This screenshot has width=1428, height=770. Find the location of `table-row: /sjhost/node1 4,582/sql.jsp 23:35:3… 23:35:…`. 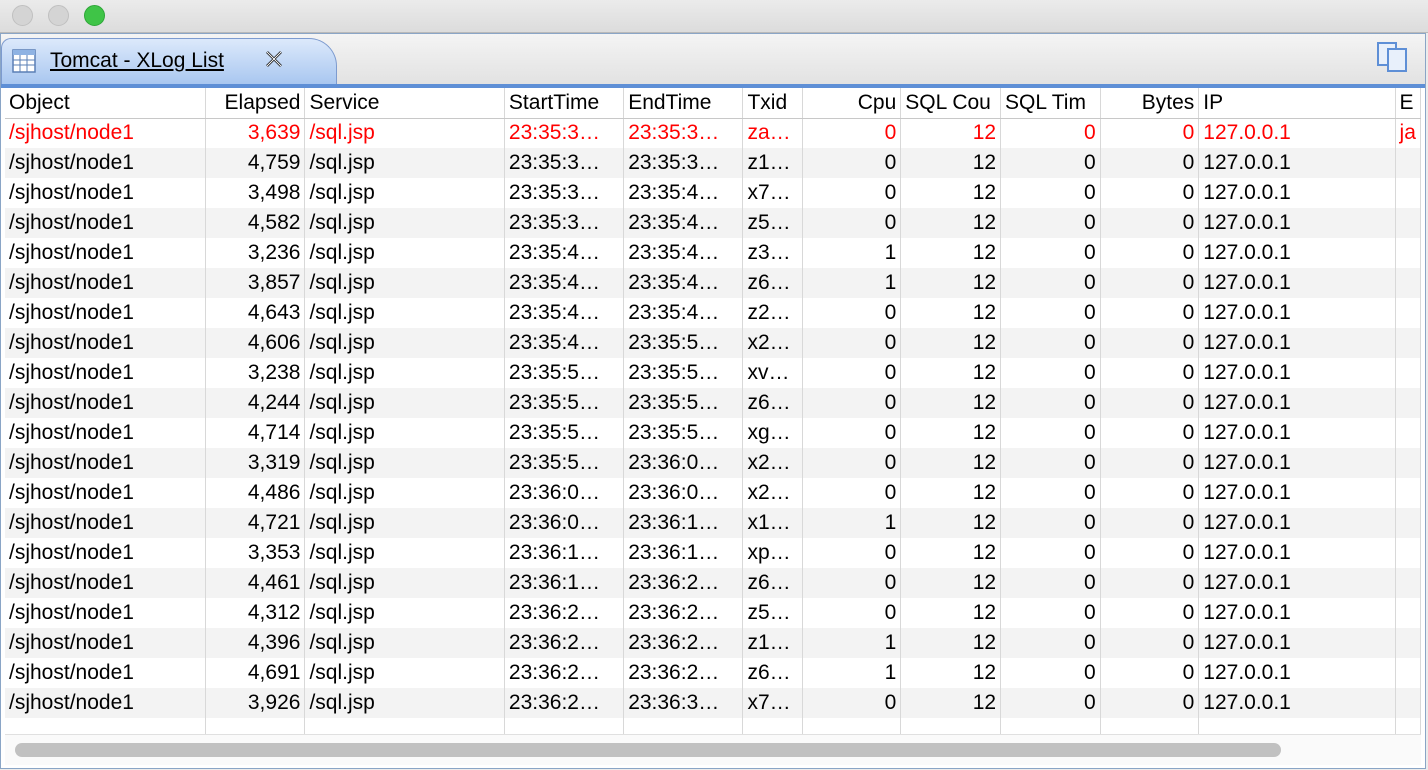

table-row: /sjhost/node1 4,582/sql.jsp 23:35:3… 23:35:… is located at coordinates (713, 223).